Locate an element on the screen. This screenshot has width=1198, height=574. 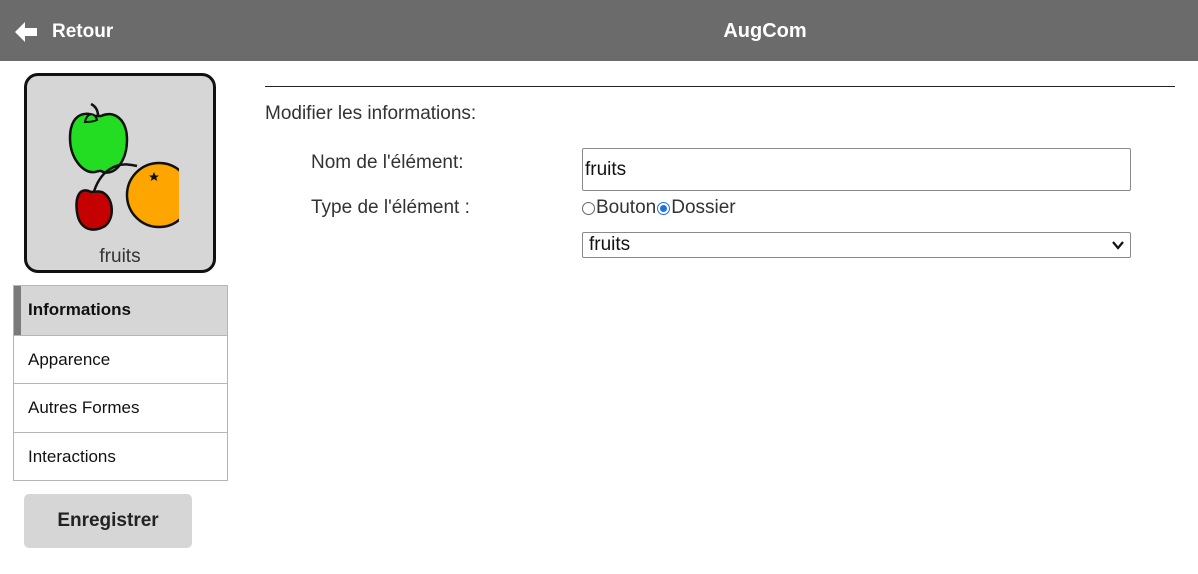
save-button: Enregistrer is located at coordinates (108, 521).